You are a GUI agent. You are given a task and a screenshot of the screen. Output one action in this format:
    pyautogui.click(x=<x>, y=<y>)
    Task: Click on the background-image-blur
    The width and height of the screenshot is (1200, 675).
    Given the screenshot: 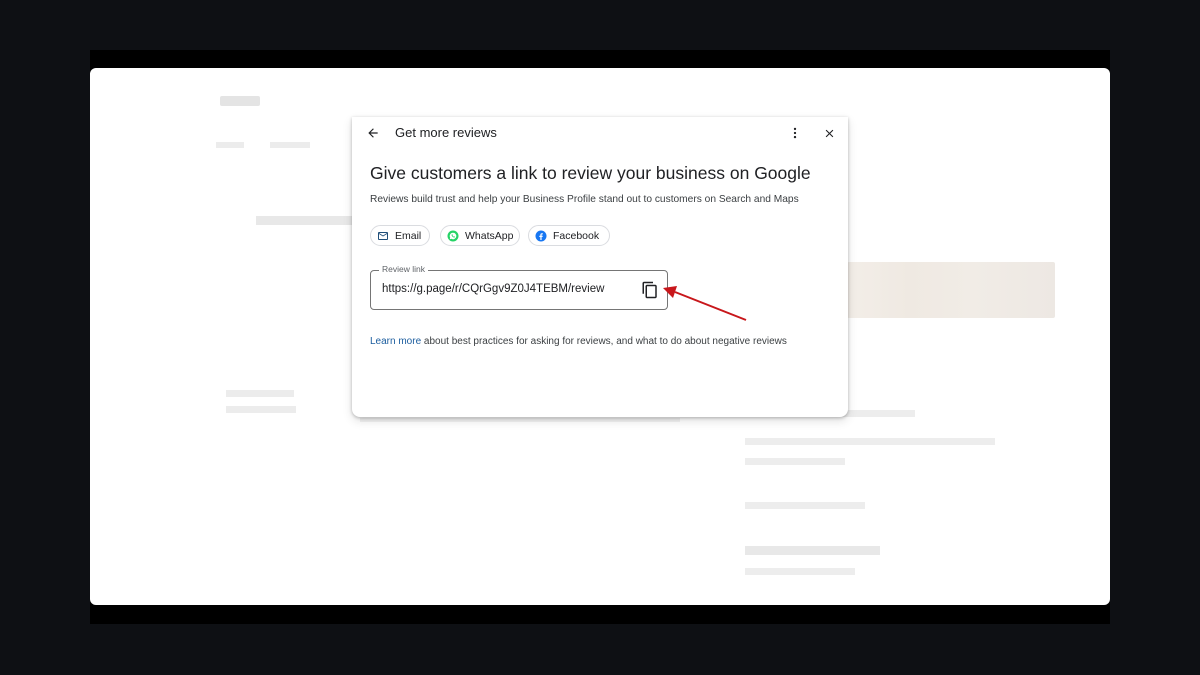 What is the action you would take?
    pyautogui.click(x=951, y=290)
    